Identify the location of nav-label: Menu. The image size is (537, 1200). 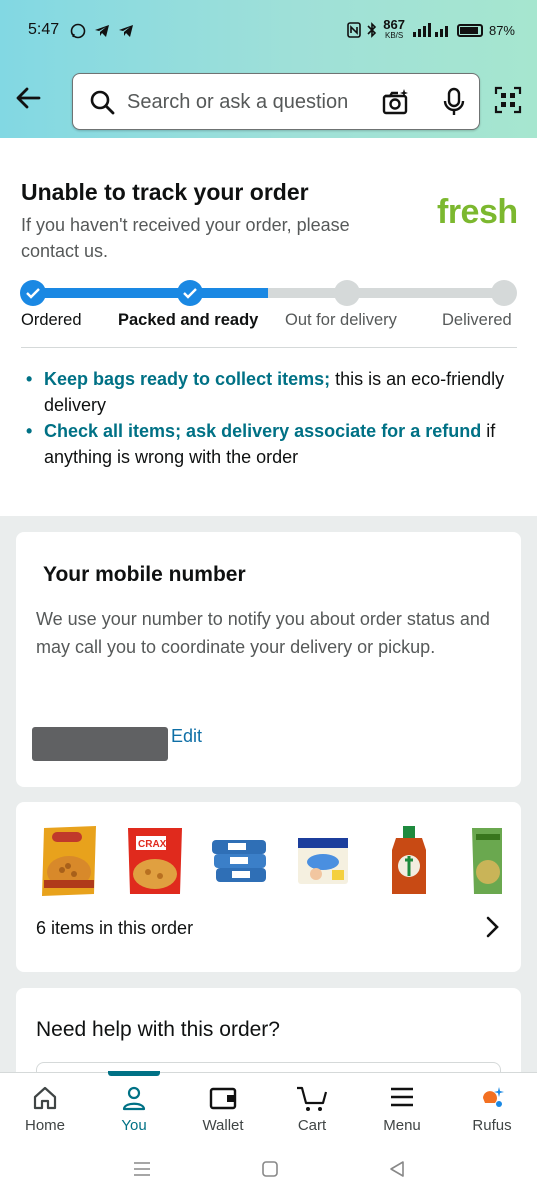
(402, 1125).